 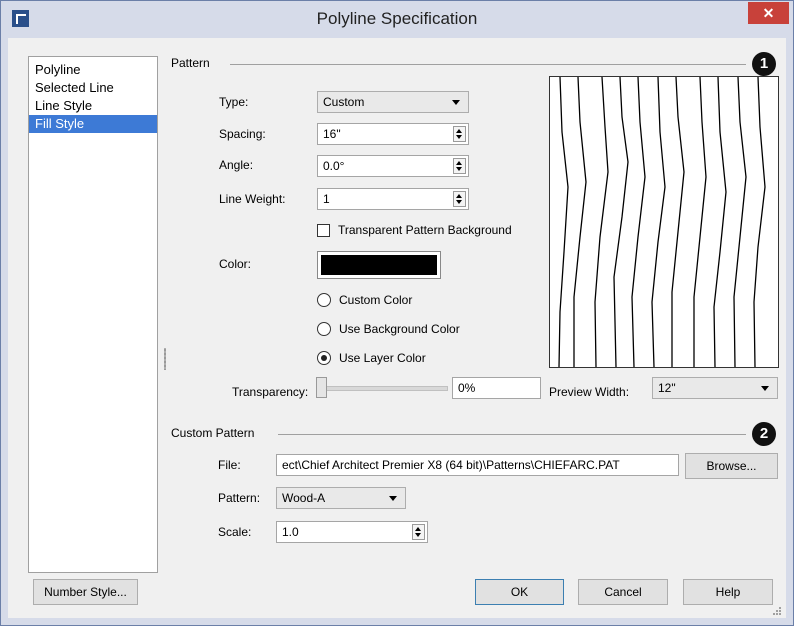 I want to click on pattern-value: Wood-A, so click(x=304, y=498).